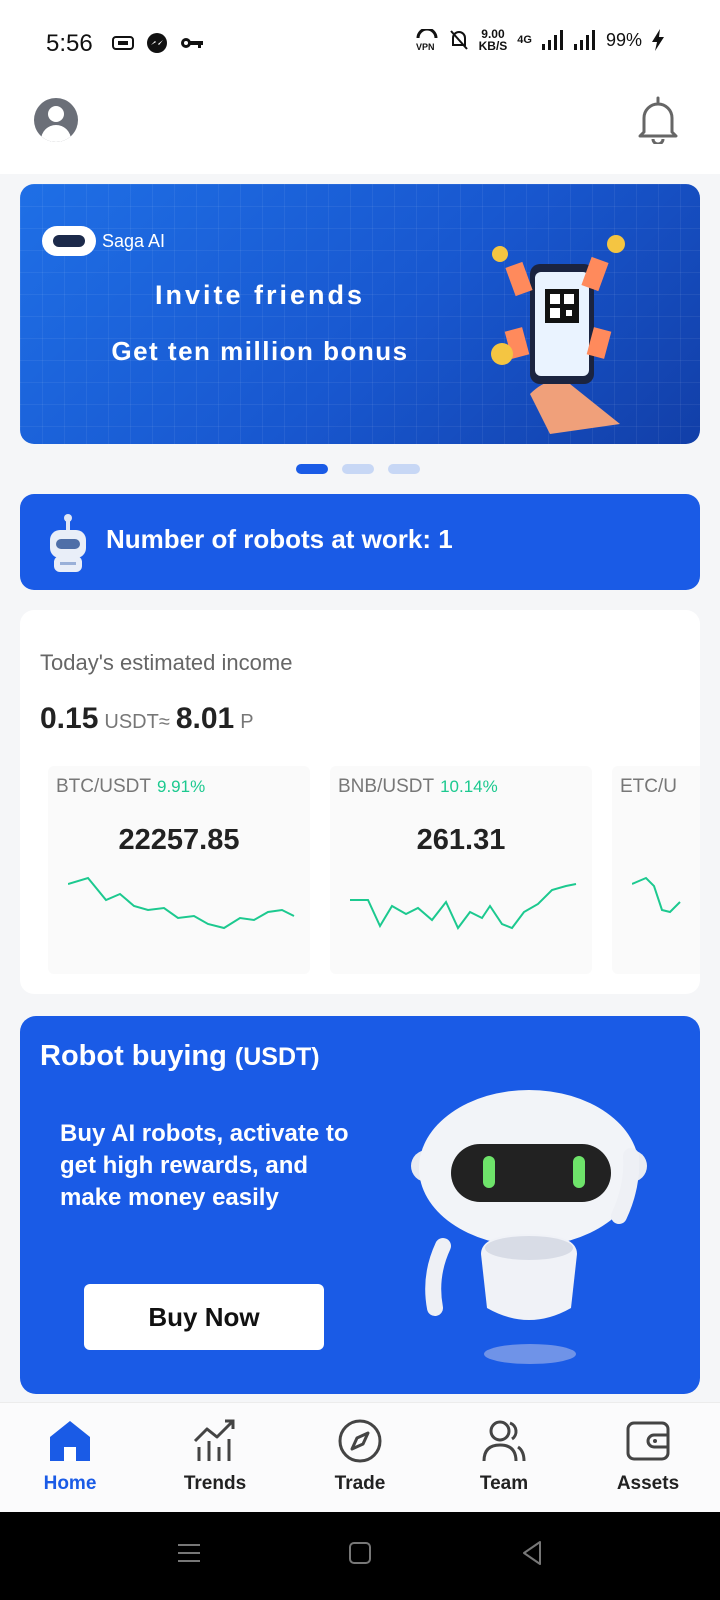 This screenshot has height=1600, width=720. I want to click on income-usdt-unit: USDT≈, so click(137, 722).